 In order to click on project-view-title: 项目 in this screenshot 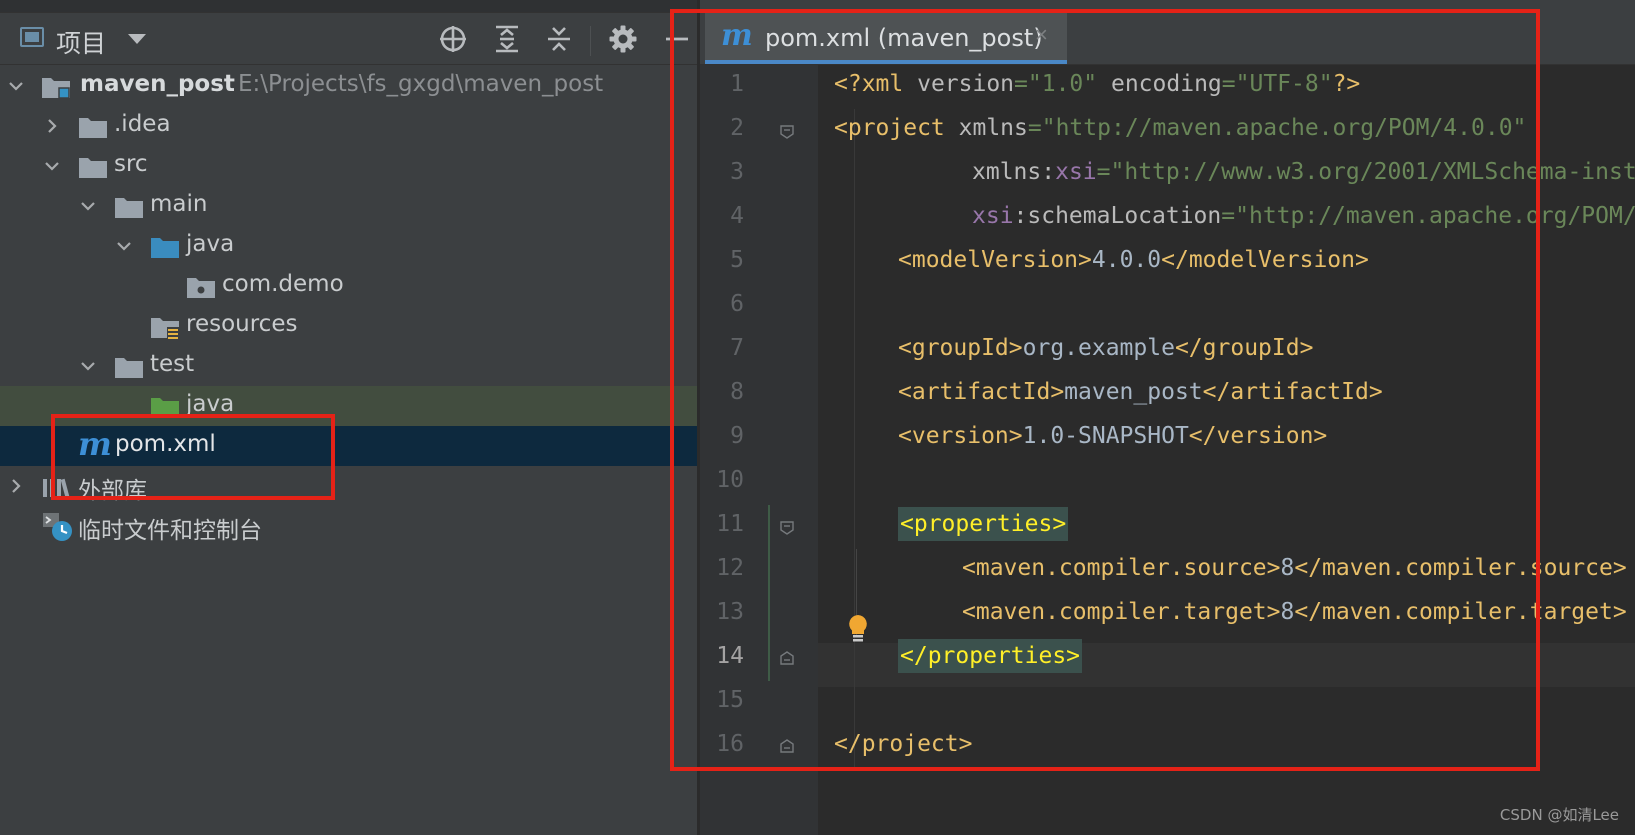, I will do `click(81, 42)`.